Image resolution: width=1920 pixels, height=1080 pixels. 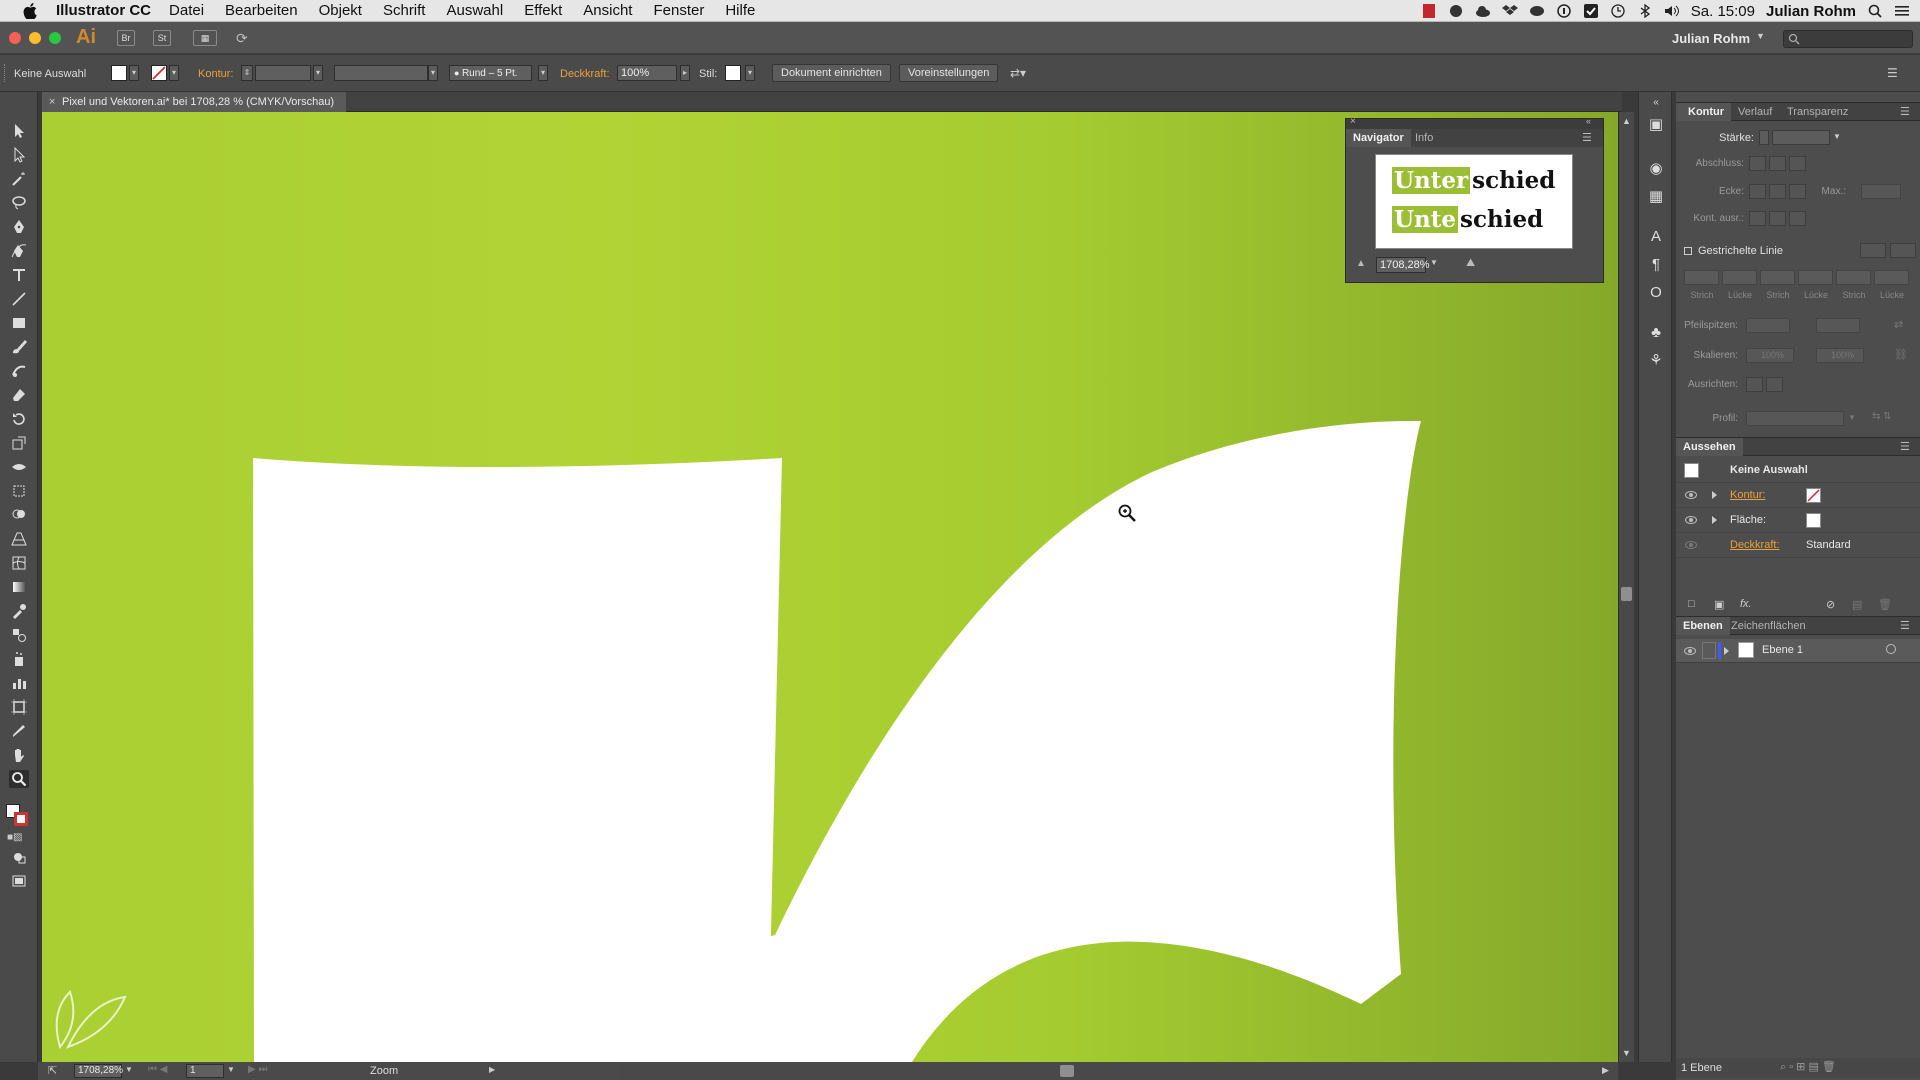 I want to click on status-menu-icon: ▶, so click(x=492, y=1069).